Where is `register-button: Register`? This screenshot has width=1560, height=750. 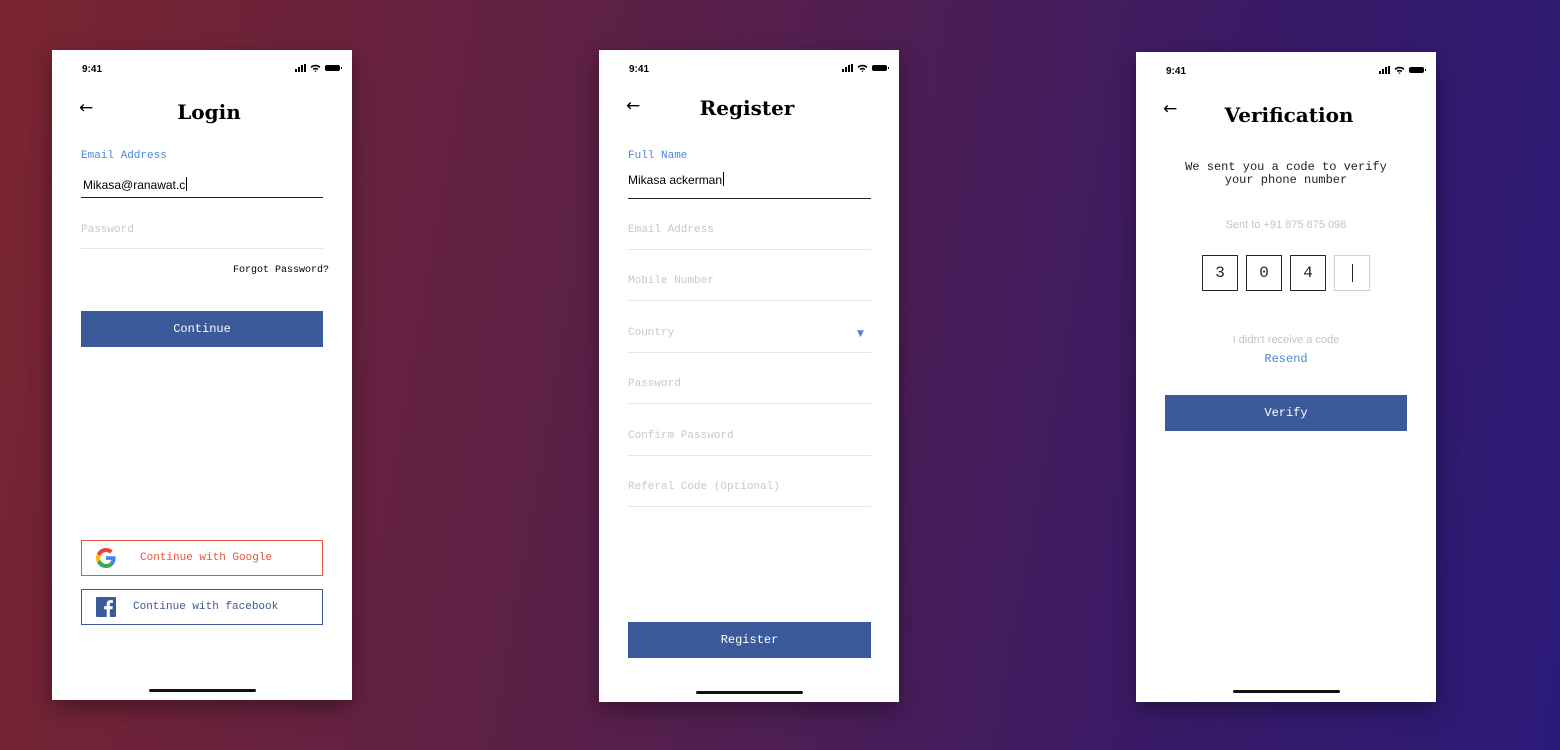
register-button: Register is located at coordinates (749, 640).